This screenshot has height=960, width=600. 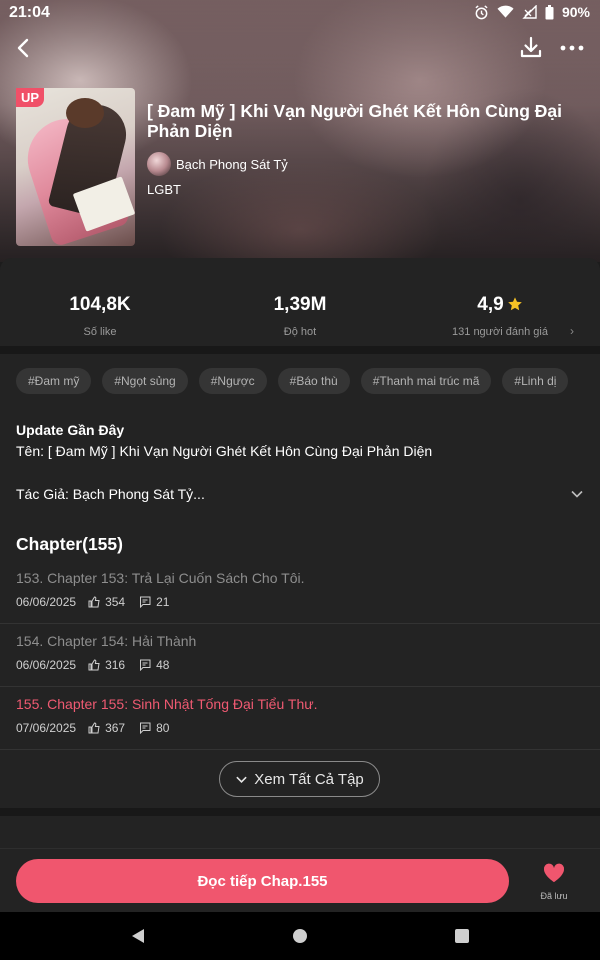 What do you see at coordinates (300, 332) in the screenshot?
I see `hot-label: Độ hot` at bounding box center [300, 332].